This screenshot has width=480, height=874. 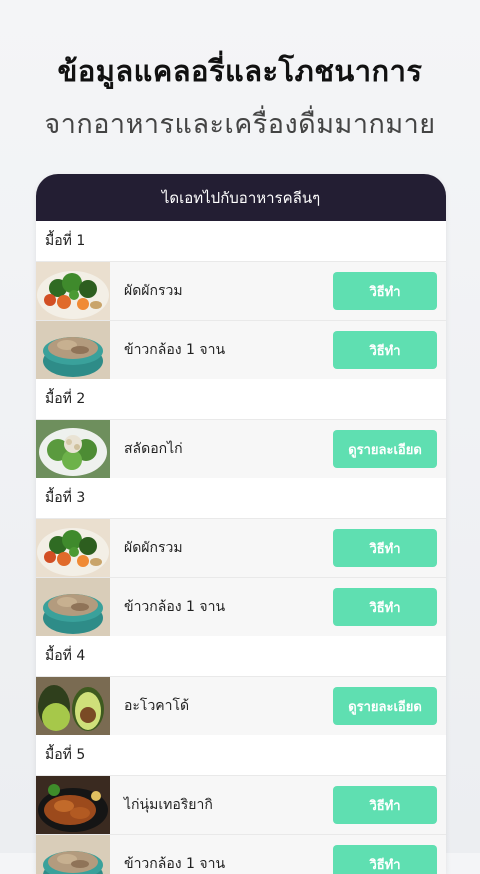 I want to click on meal-label: มื้อที่ 2, so click(x=65, y=399).